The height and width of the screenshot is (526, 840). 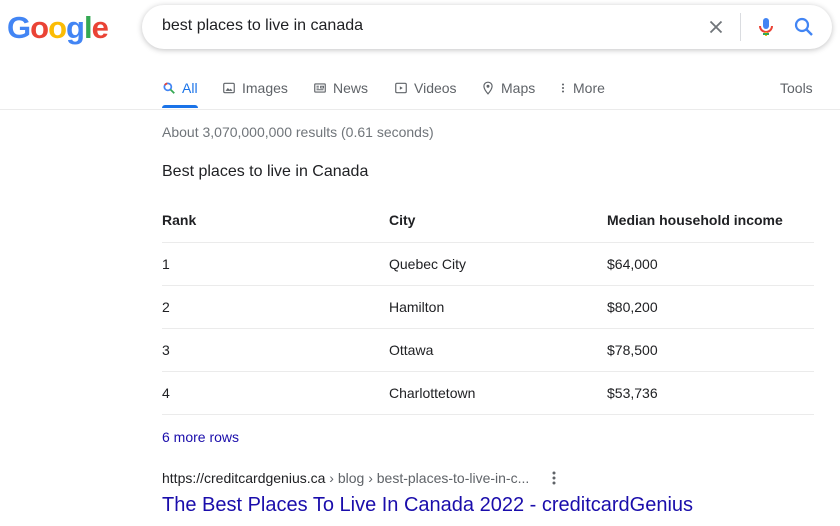 What do you see at coordinates (518, 88) in the screenshot?
I see `tab-label: Maps` at bounding box center [518, 88].